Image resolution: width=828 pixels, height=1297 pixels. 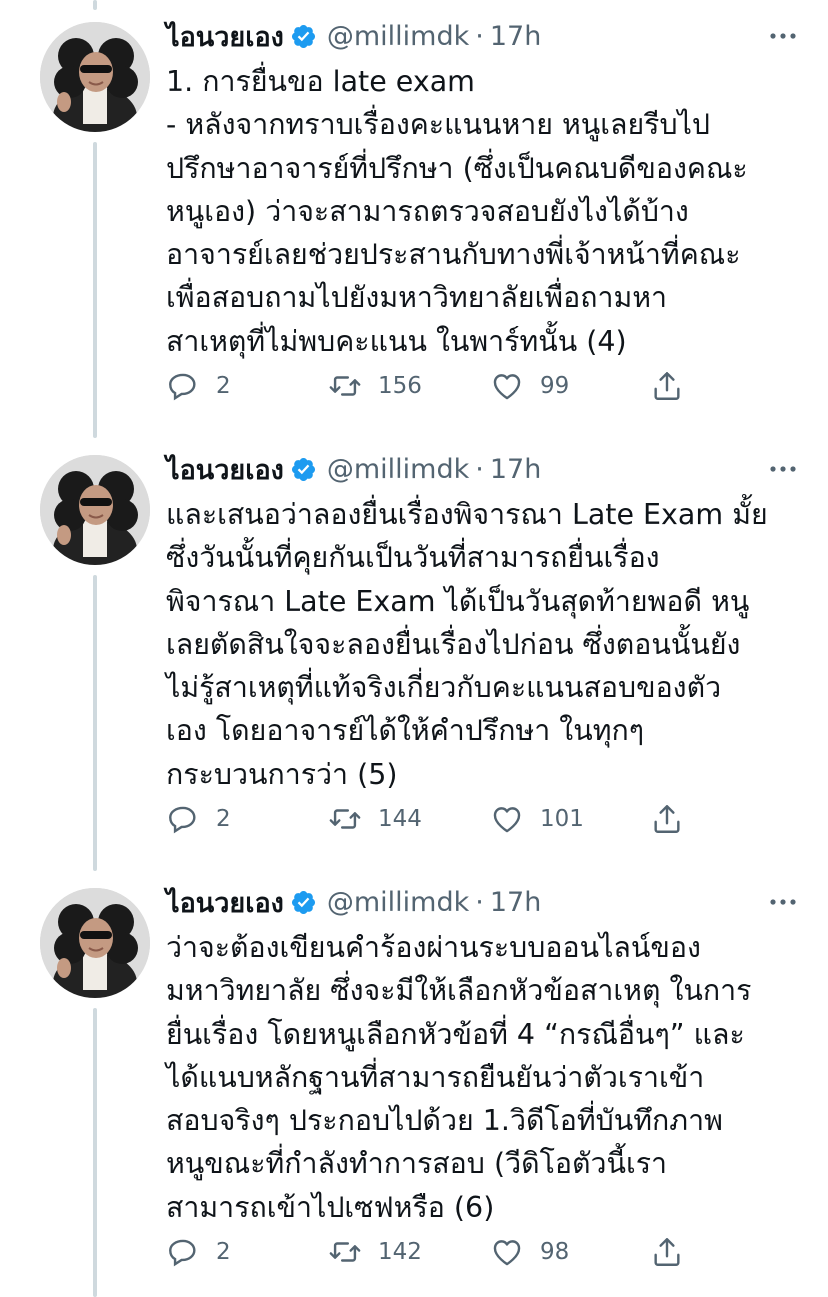 What do you see at coordinates (375, 1252) in the screenshot?
I see `retweet-button: 142` at bounding box center [375, 1252].